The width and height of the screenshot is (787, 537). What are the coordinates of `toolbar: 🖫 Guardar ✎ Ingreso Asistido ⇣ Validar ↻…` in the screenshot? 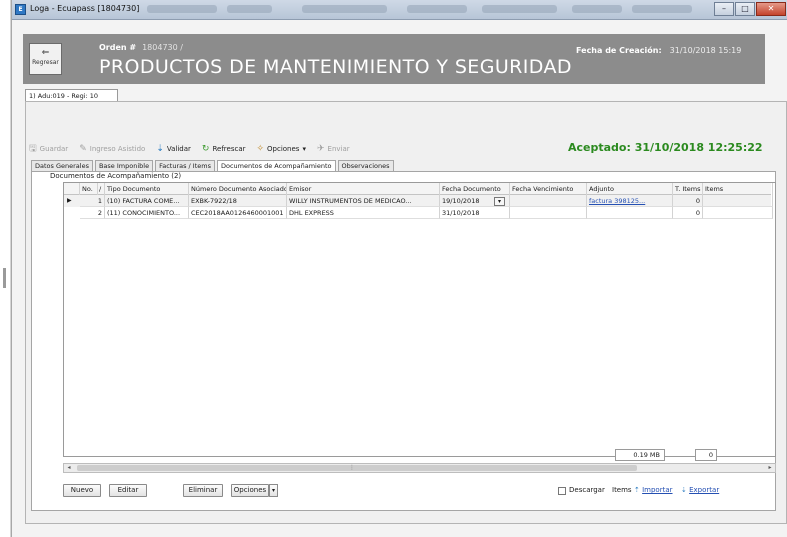 It's located at (189, 149).